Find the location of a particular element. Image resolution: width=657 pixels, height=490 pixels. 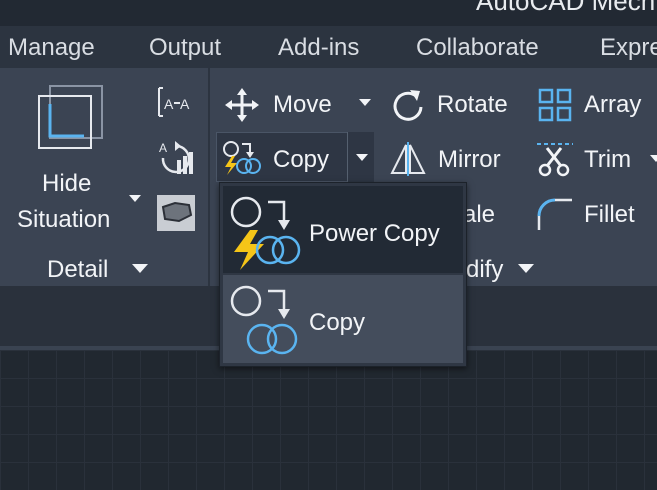

app-title: AutoCAD Mech is located at coordinates (566, 8).